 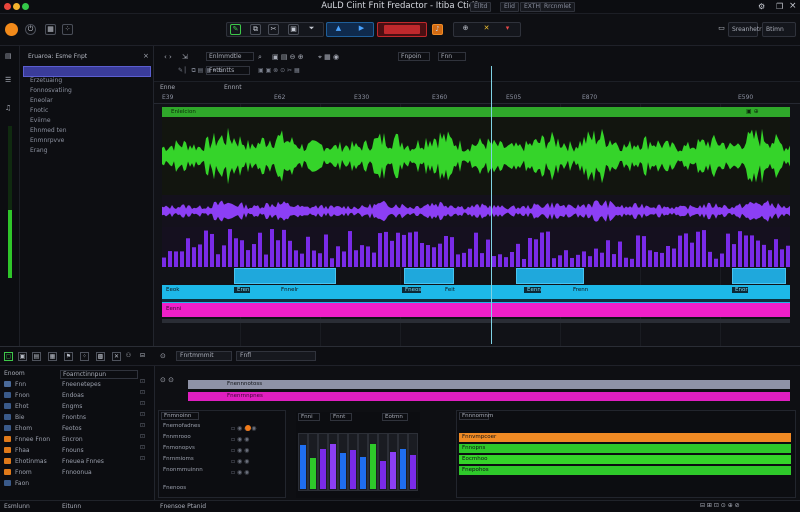 I want to click on arrange-field-c: Fnpoin, so click(x=414, y=56).